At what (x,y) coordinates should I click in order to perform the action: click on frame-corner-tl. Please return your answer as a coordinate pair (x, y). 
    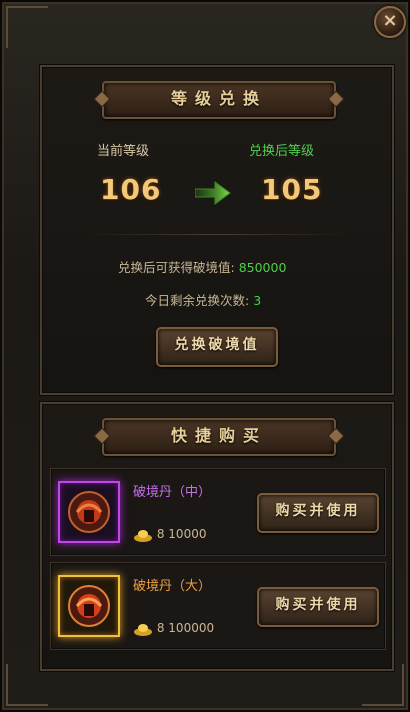
    Looking at the image, I should click on (27, 27).